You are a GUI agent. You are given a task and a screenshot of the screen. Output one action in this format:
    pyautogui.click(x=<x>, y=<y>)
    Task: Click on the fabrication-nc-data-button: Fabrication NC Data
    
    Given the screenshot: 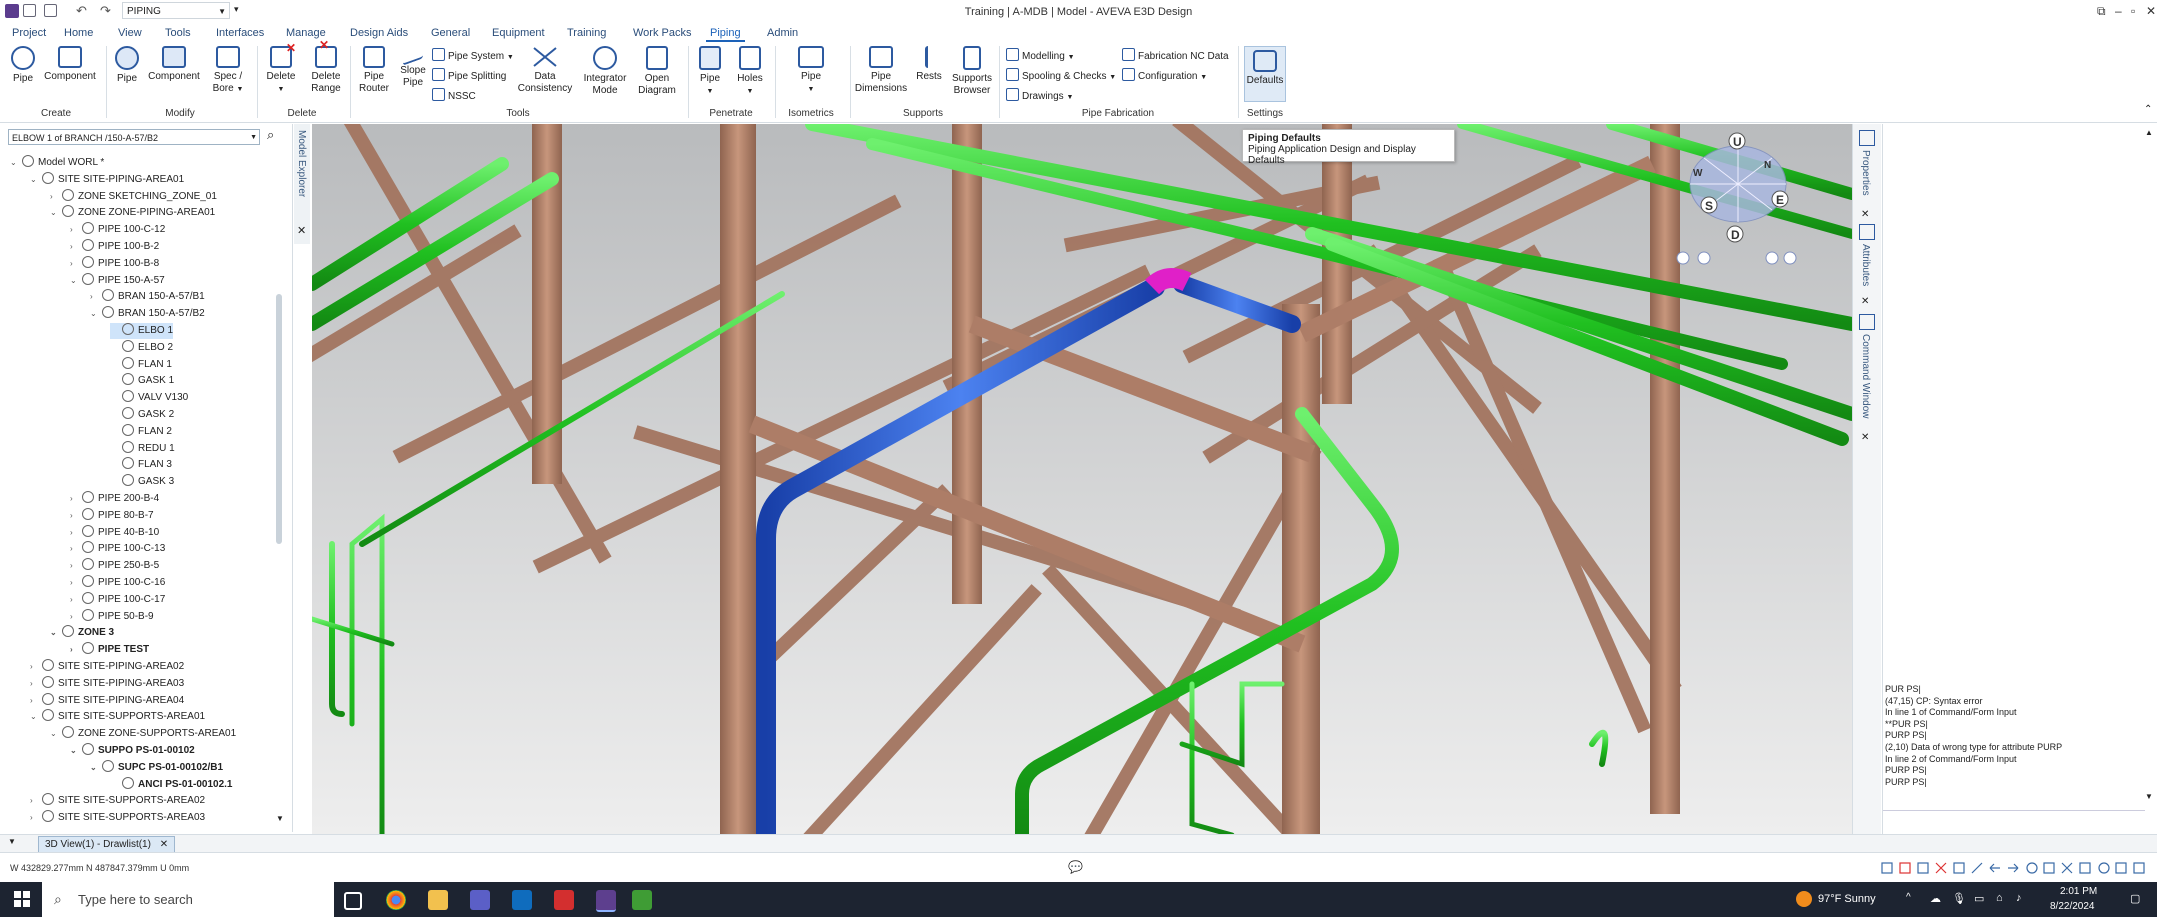 What is the action you would take?
    pyautogui.click(x=1175, y=55)
    